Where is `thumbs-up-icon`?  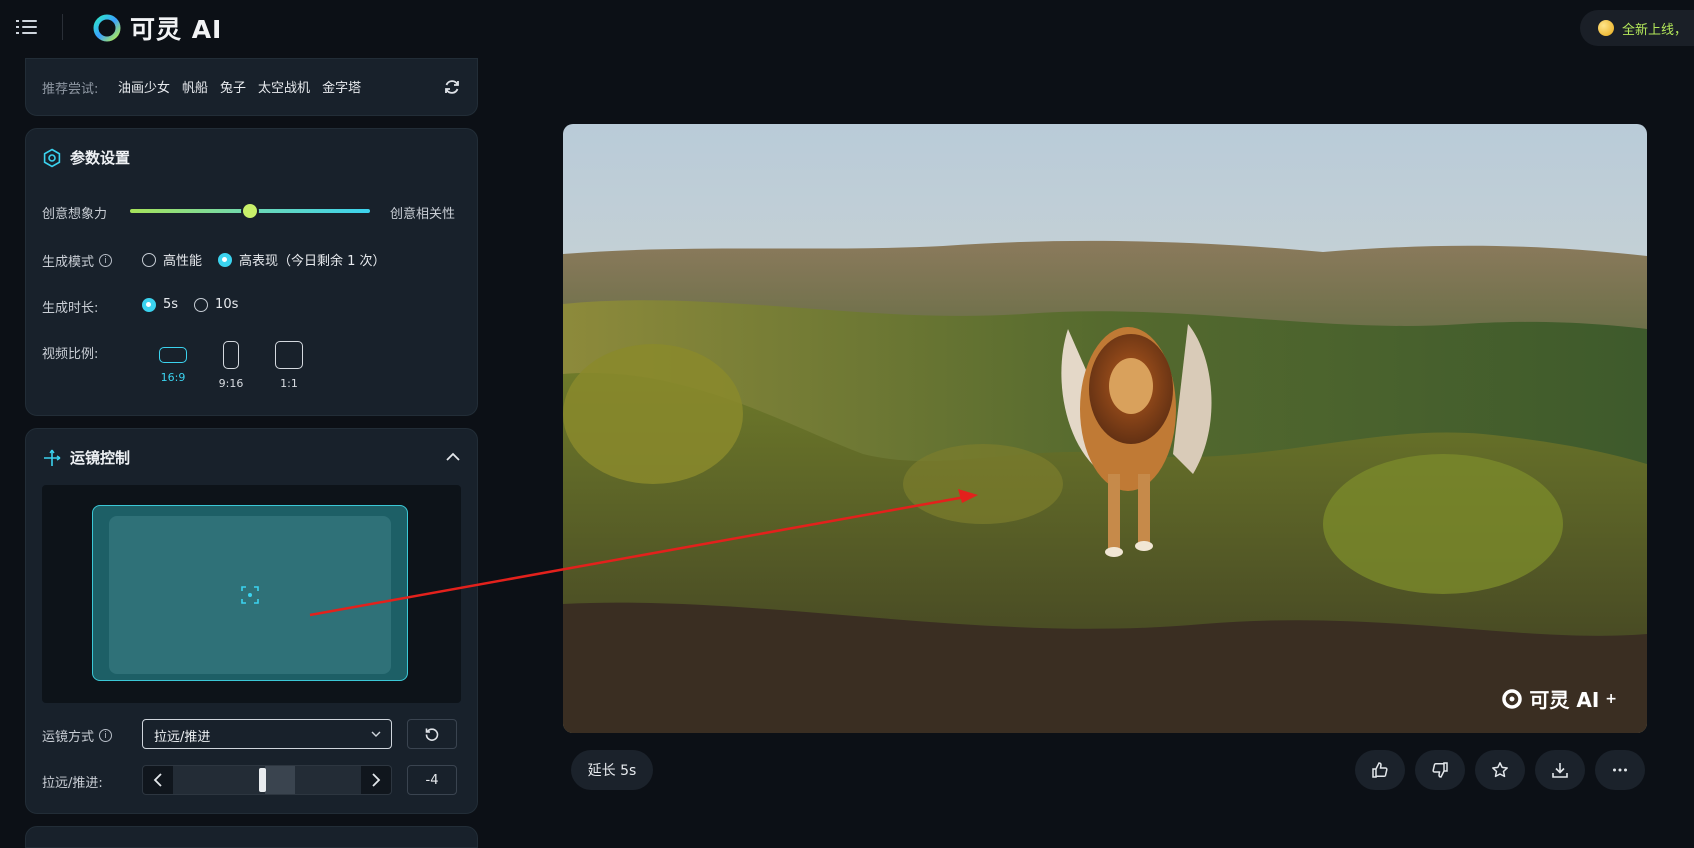
thumbs-up-icon is located at coordinates (1380, 770).